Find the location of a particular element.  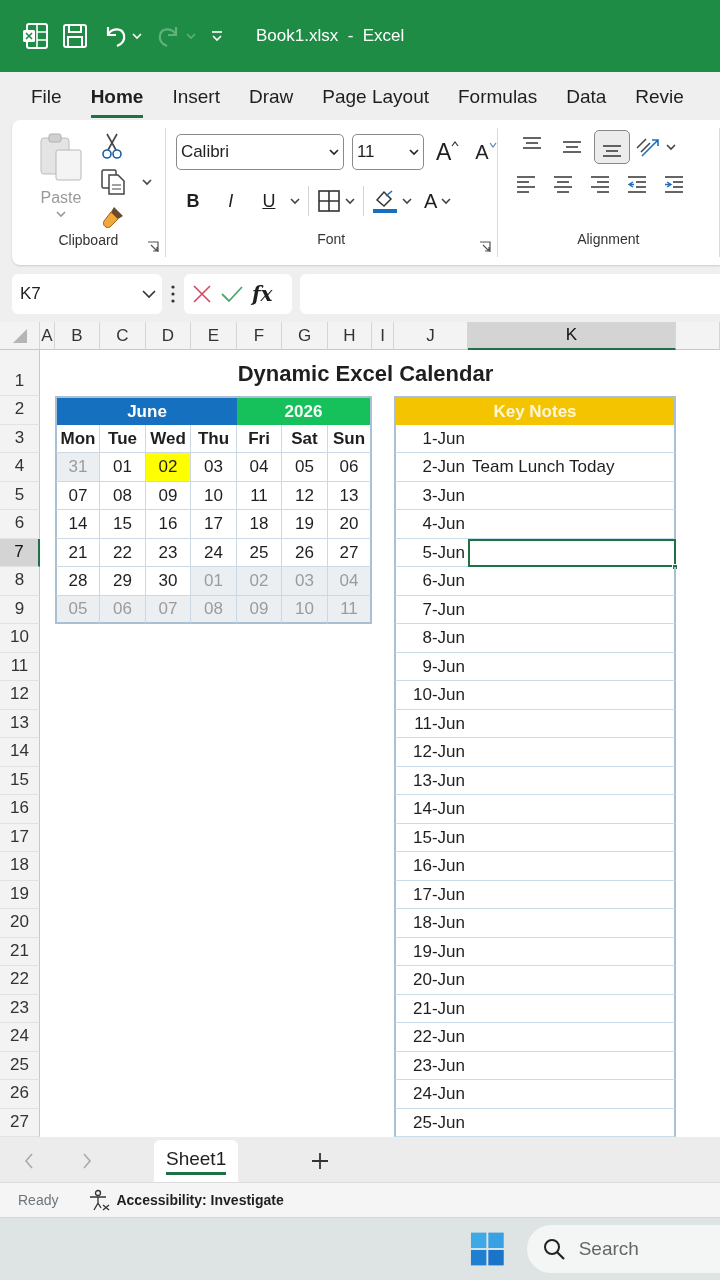

row-header: 20 is located at coordinates (20, 923).